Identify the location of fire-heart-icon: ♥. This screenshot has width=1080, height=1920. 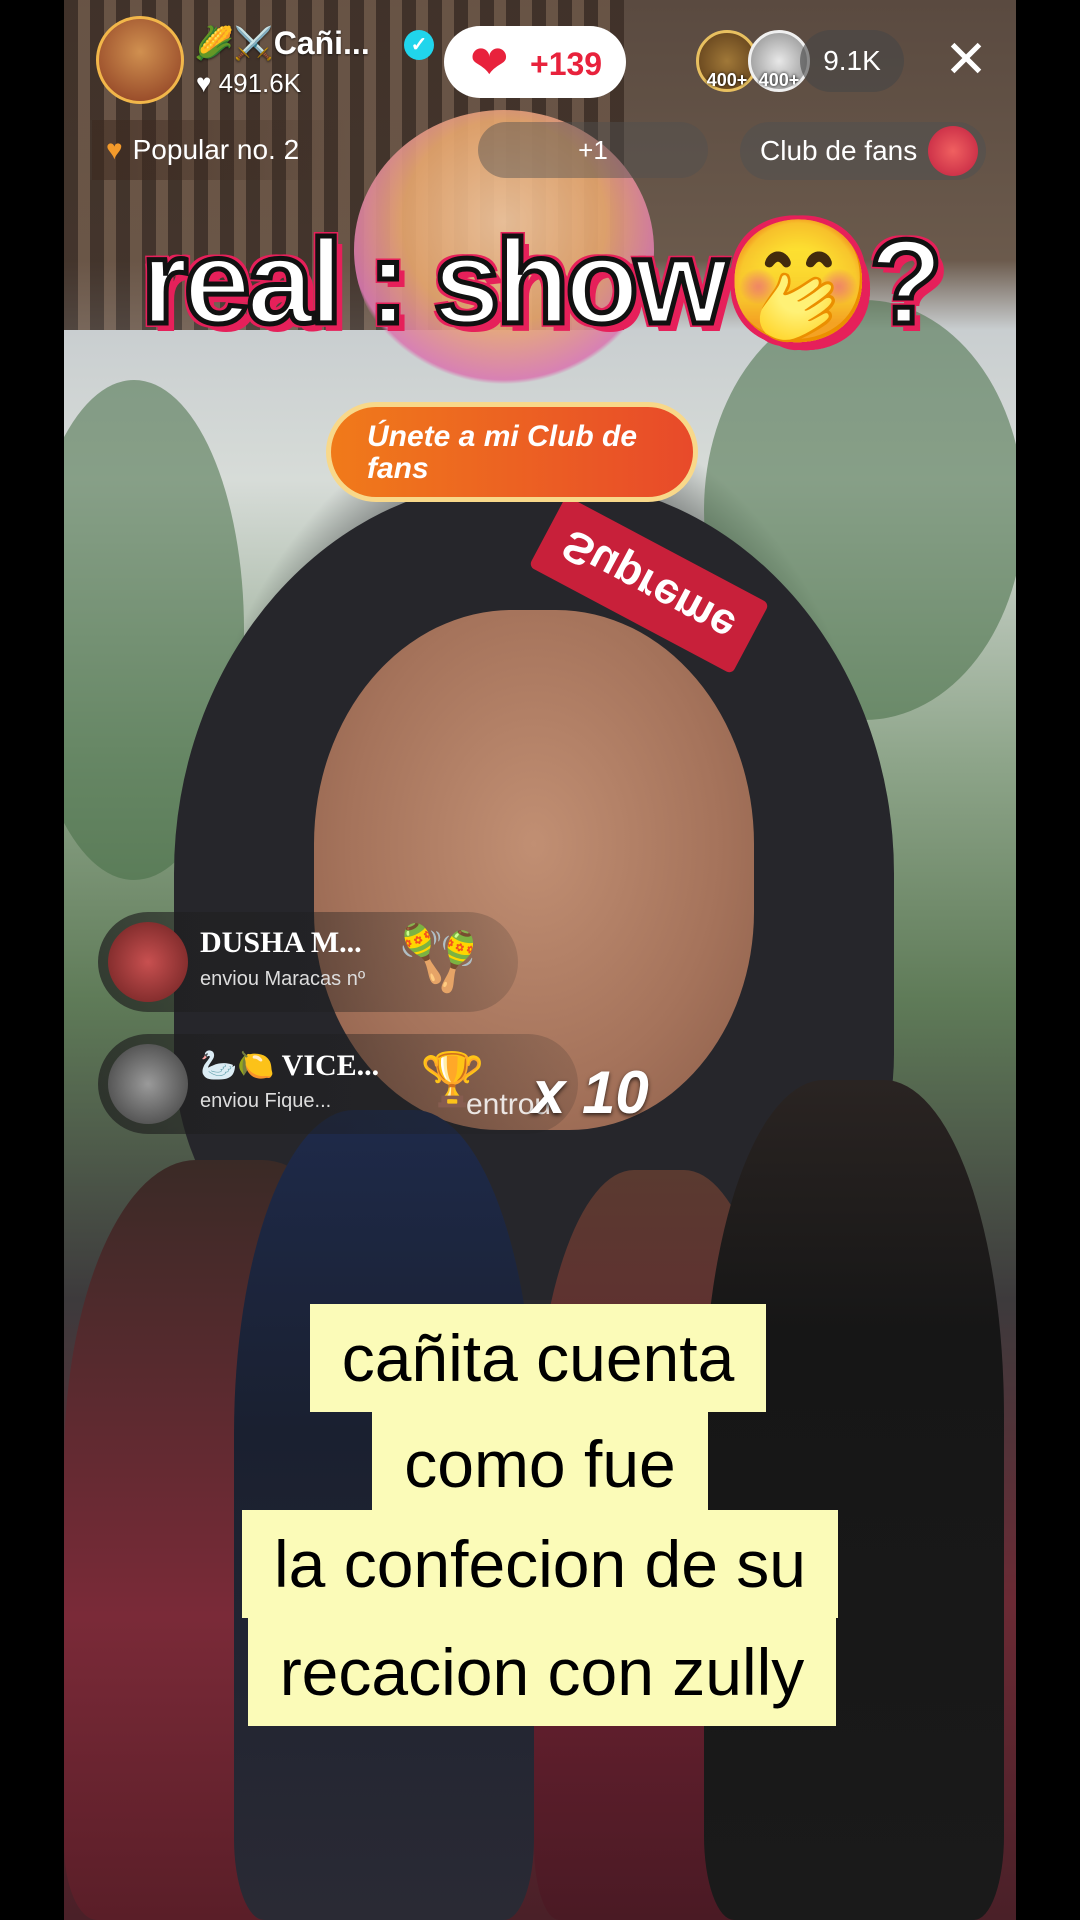
(114, 149).